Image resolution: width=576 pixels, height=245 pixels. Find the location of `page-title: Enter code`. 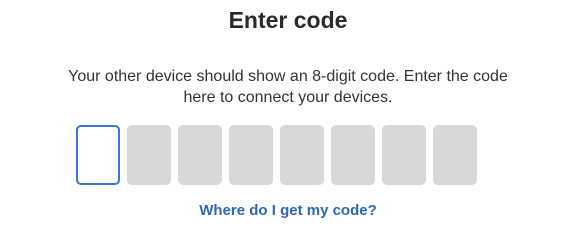

page-title: Enter code is located at coordinates (288, 20).